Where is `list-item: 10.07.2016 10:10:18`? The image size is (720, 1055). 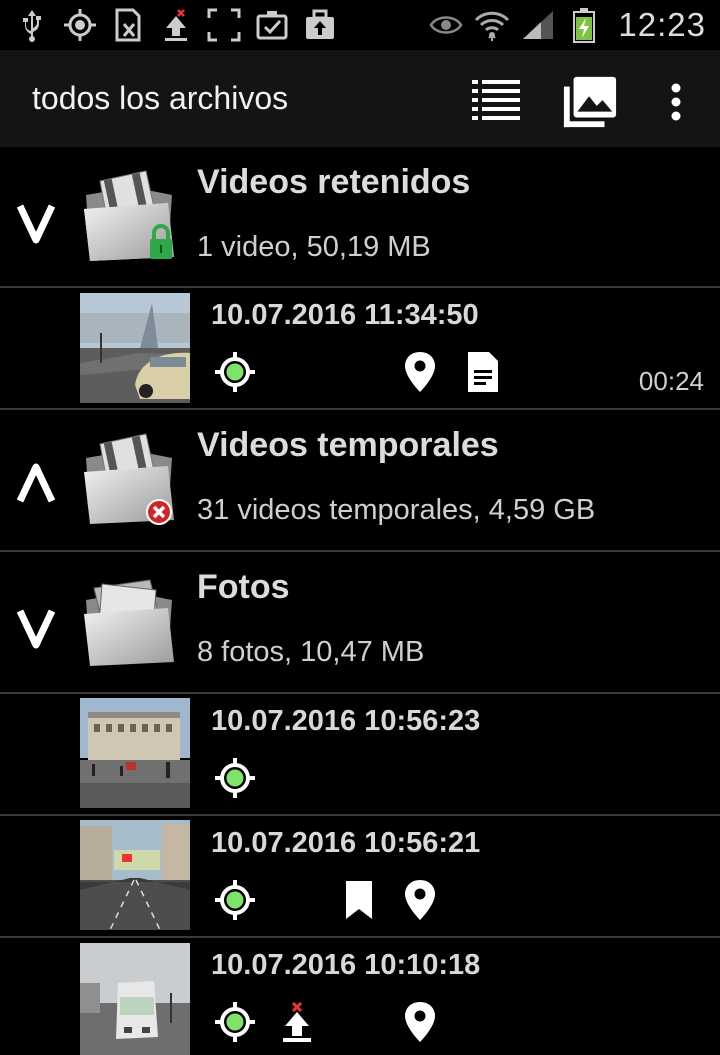 list-item: 10.07.2016 10:10:18 is located at coordinates (360, 996).